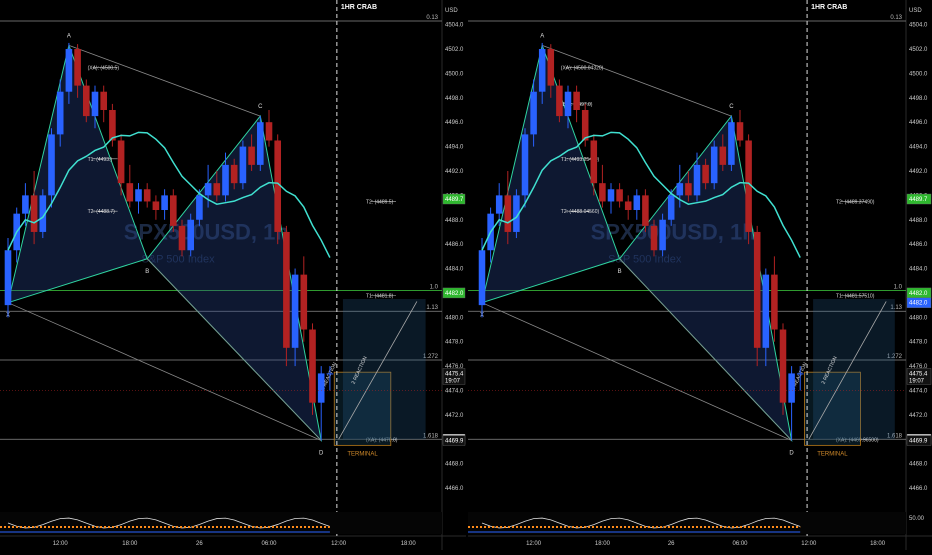 The width and height of the screenshot is (932, 555). Describe the element at coordinates (829, 7) in the screenshot. I see `chart-title: 1HR CRAB` at that location.